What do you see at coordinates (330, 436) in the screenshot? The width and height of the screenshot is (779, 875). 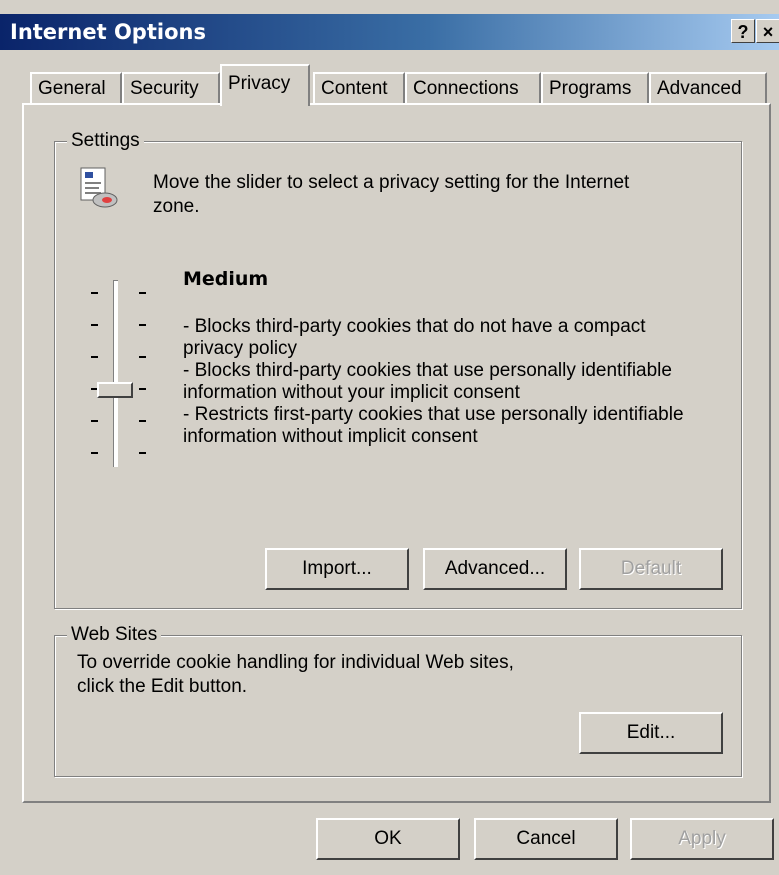 I see `description-line: information without implicit consent` at bounding box center [330, 436].